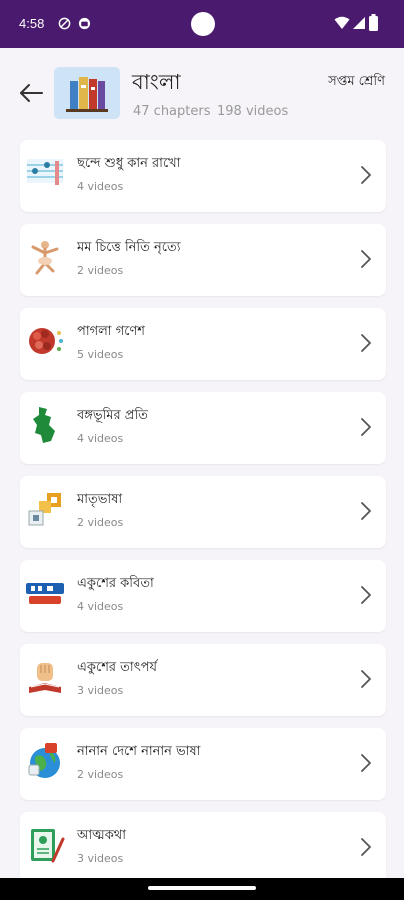 Image resolution: width=404 pixels, height=900 pixels. I want to click on music-notes-icon, so click(45, 172).